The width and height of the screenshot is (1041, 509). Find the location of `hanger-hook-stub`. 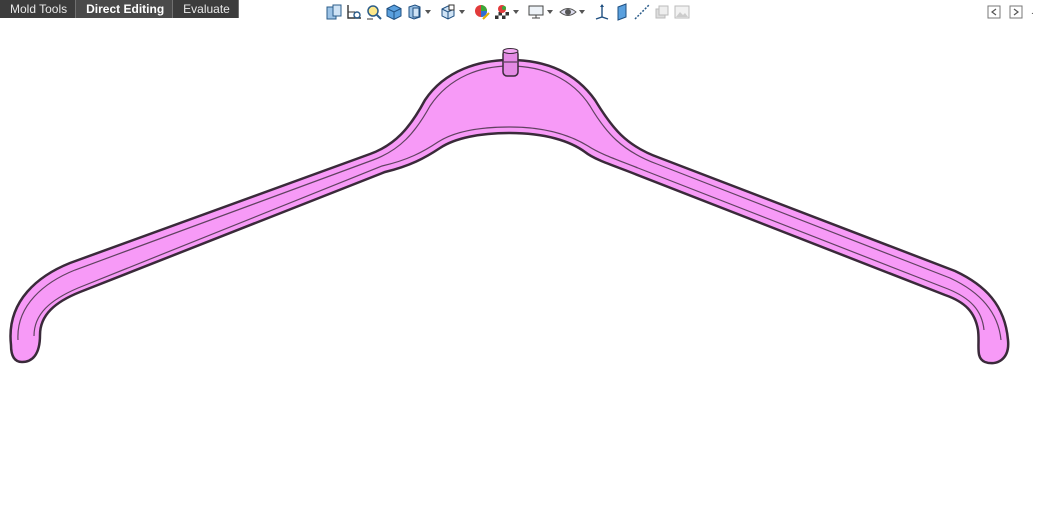

hanger-hook-stub is located at coordinates (510, 62).